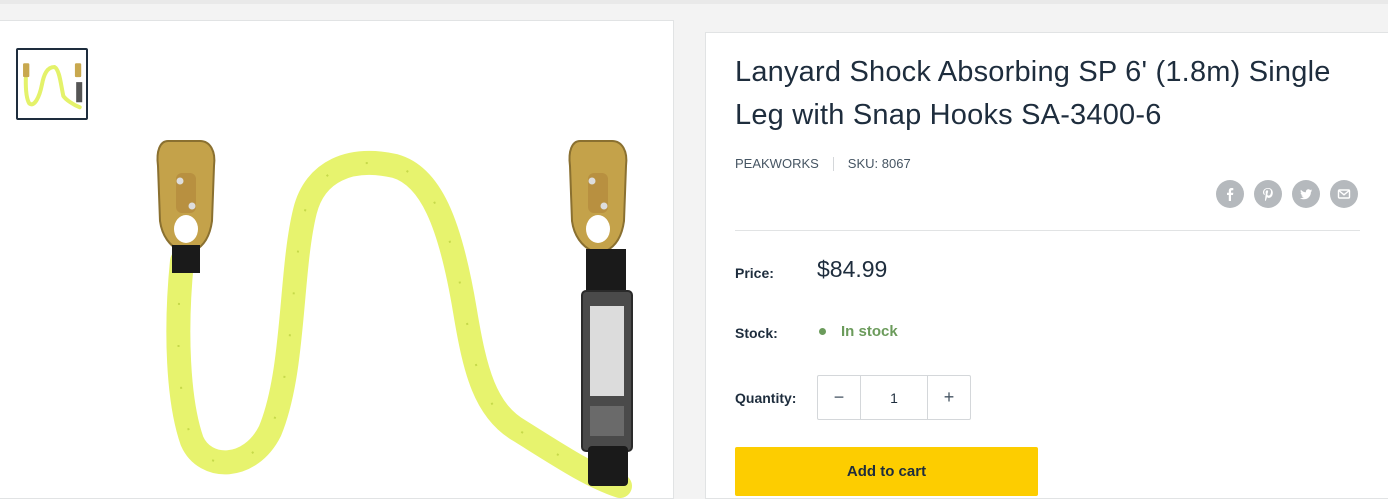  What do you see at coordinates (766, 398) in the screenshot?
I see `quantity-label: Quantity:` at bounding box center [766, 398].